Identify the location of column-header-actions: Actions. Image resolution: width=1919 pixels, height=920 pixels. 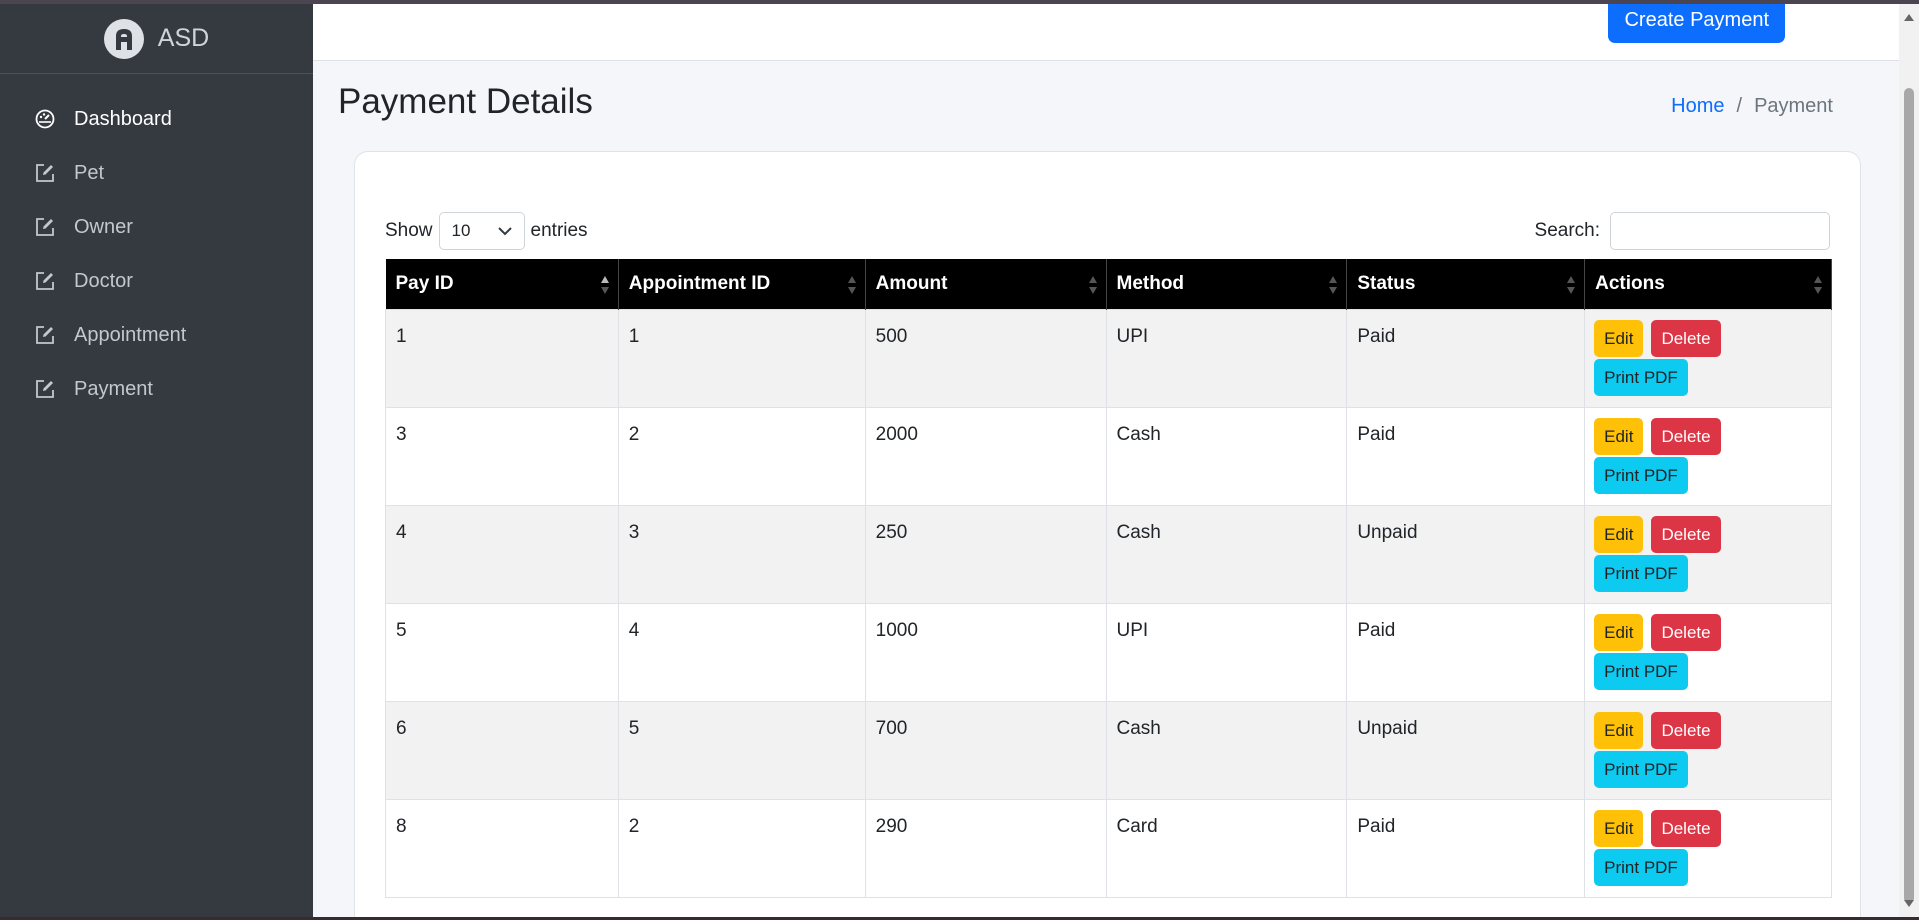
(1708, 284).